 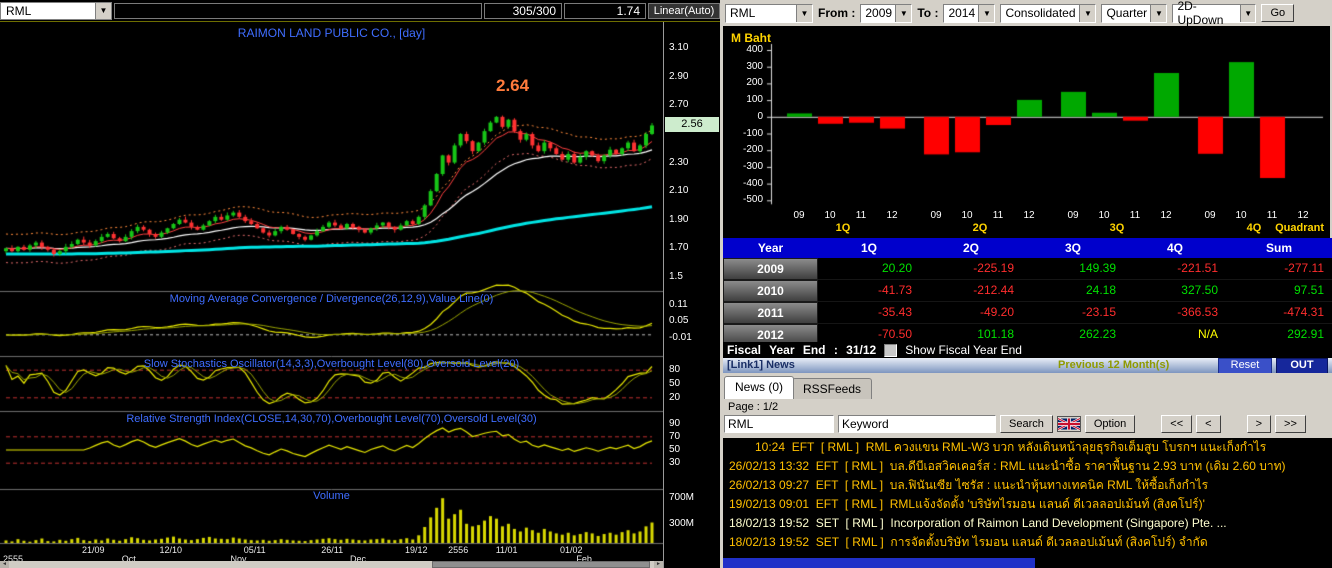 What do you see at coordinates (963, 350) in the screenshot?
I see `fiscal-checkbox-label: Show Fiscal Year End` at bounding box center [963, 350].